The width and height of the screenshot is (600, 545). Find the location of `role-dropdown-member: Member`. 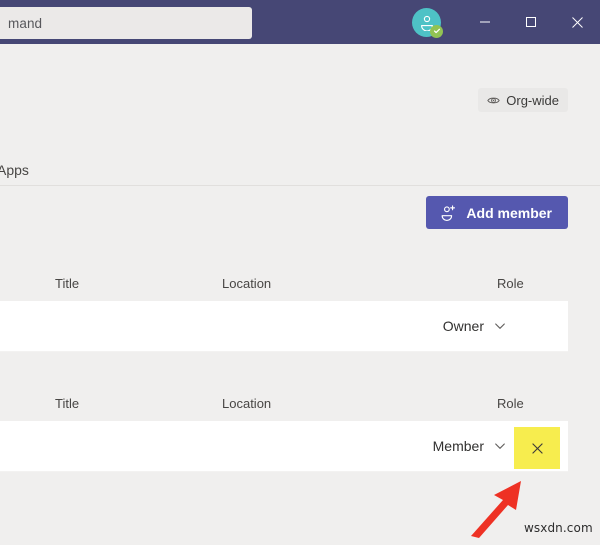

role-dropdown-member: Member is located at coordinates (470, 446).